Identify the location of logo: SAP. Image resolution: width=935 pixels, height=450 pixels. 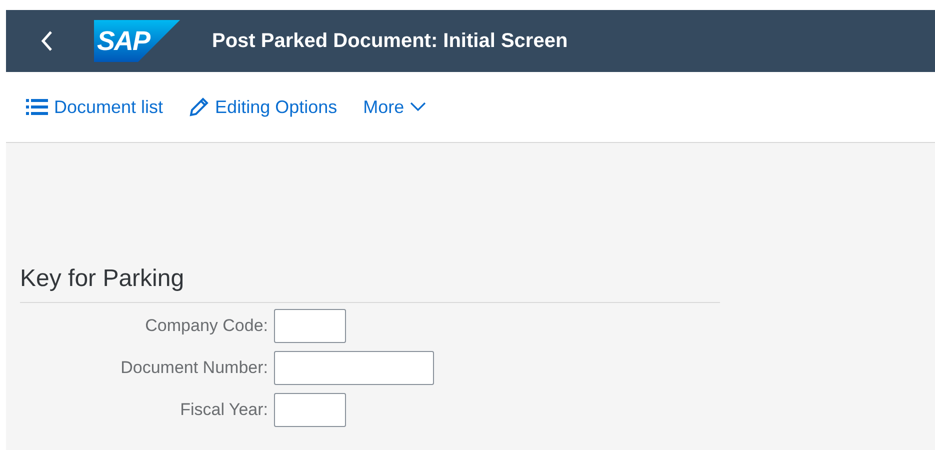
(137, 41).